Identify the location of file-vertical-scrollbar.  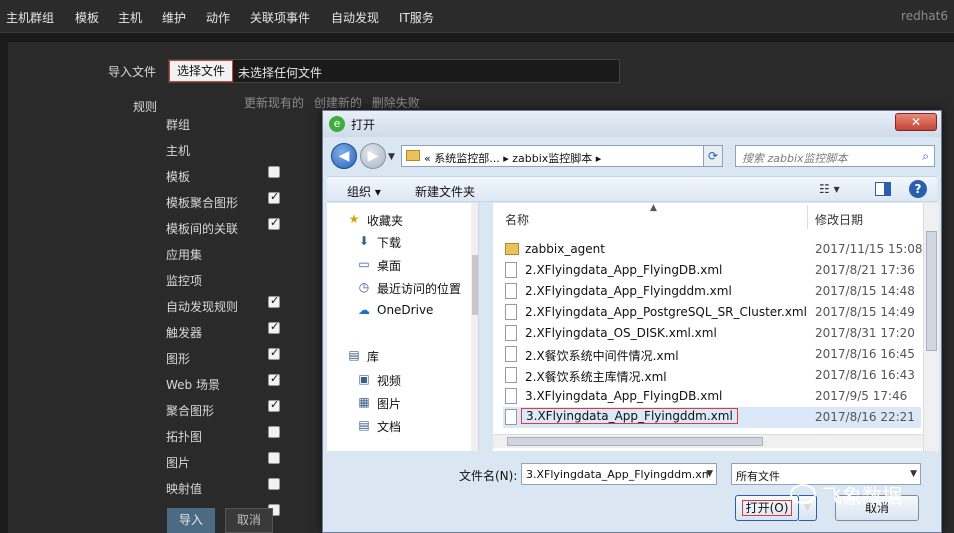
(931, 327).